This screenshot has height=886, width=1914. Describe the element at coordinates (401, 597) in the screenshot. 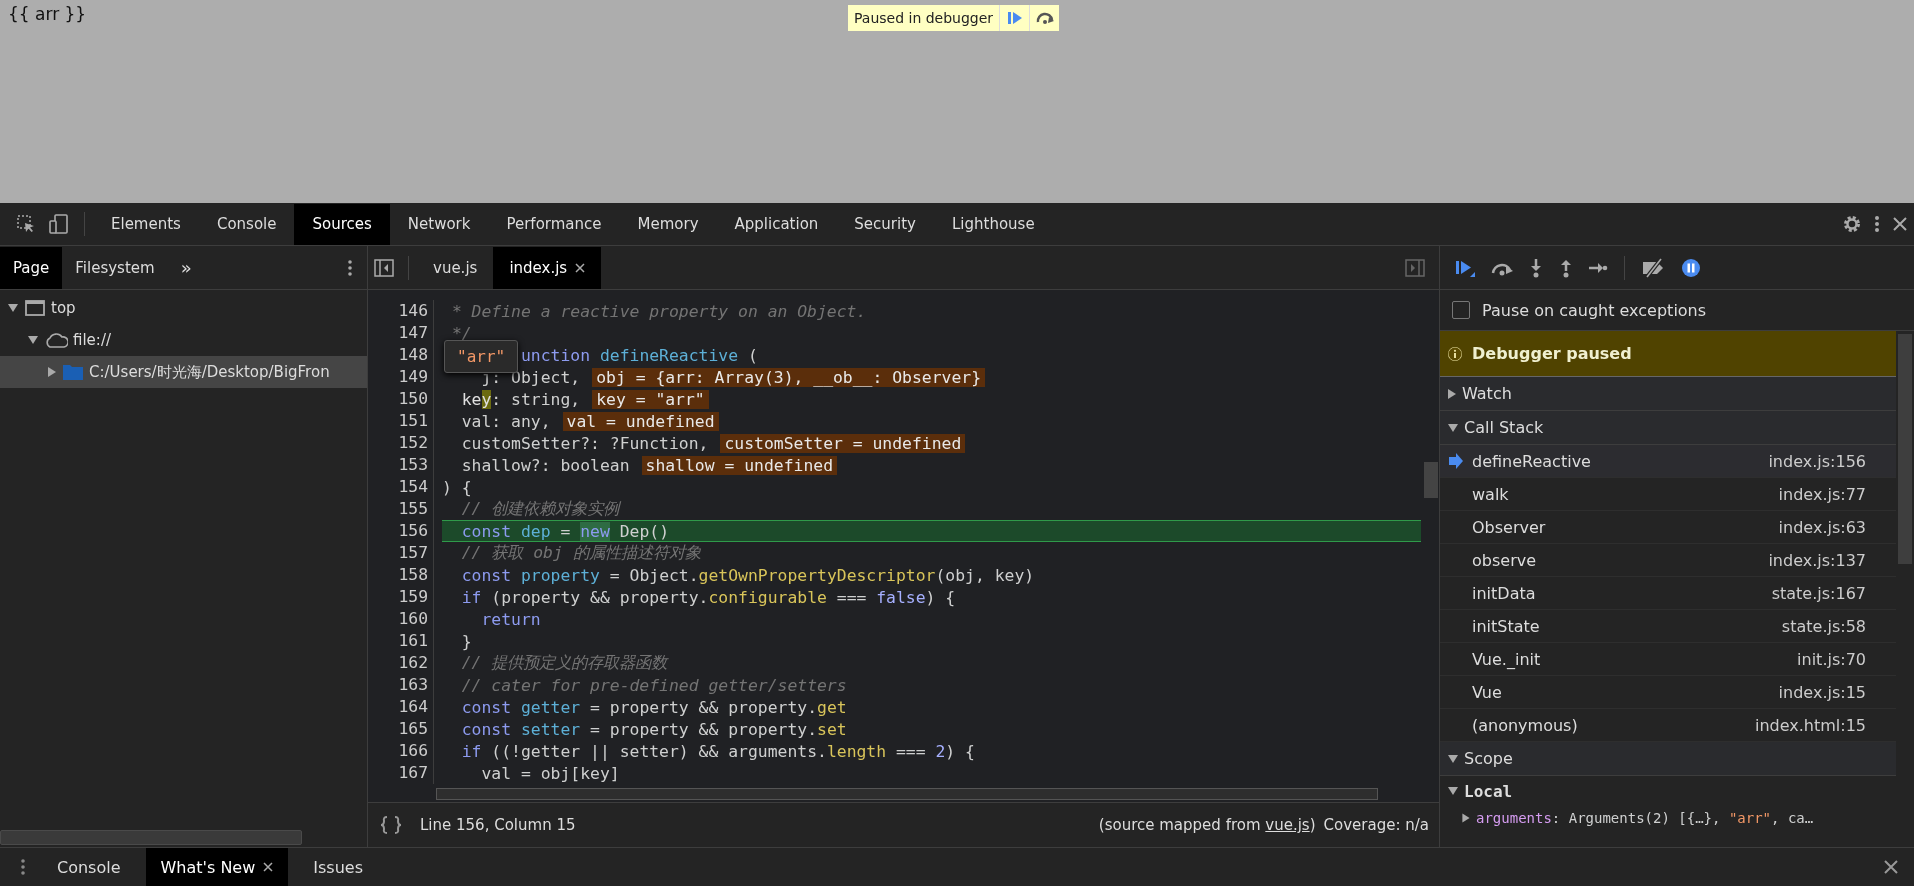

I see `line-number: 159` at that location.